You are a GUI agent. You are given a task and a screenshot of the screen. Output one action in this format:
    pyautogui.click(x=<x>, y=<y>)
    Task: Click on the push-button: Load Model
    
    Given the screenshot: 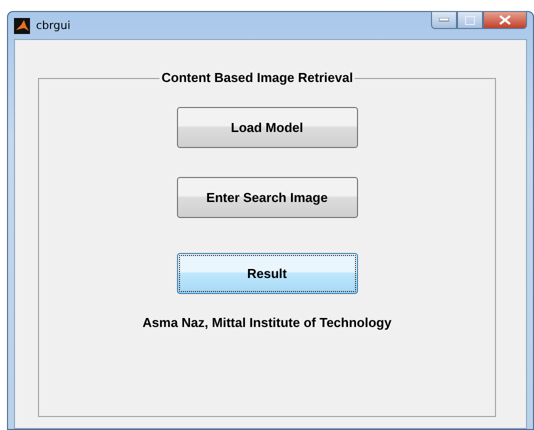 What is the action you would take?
    pyautogui.click(x=267, y=127)
    